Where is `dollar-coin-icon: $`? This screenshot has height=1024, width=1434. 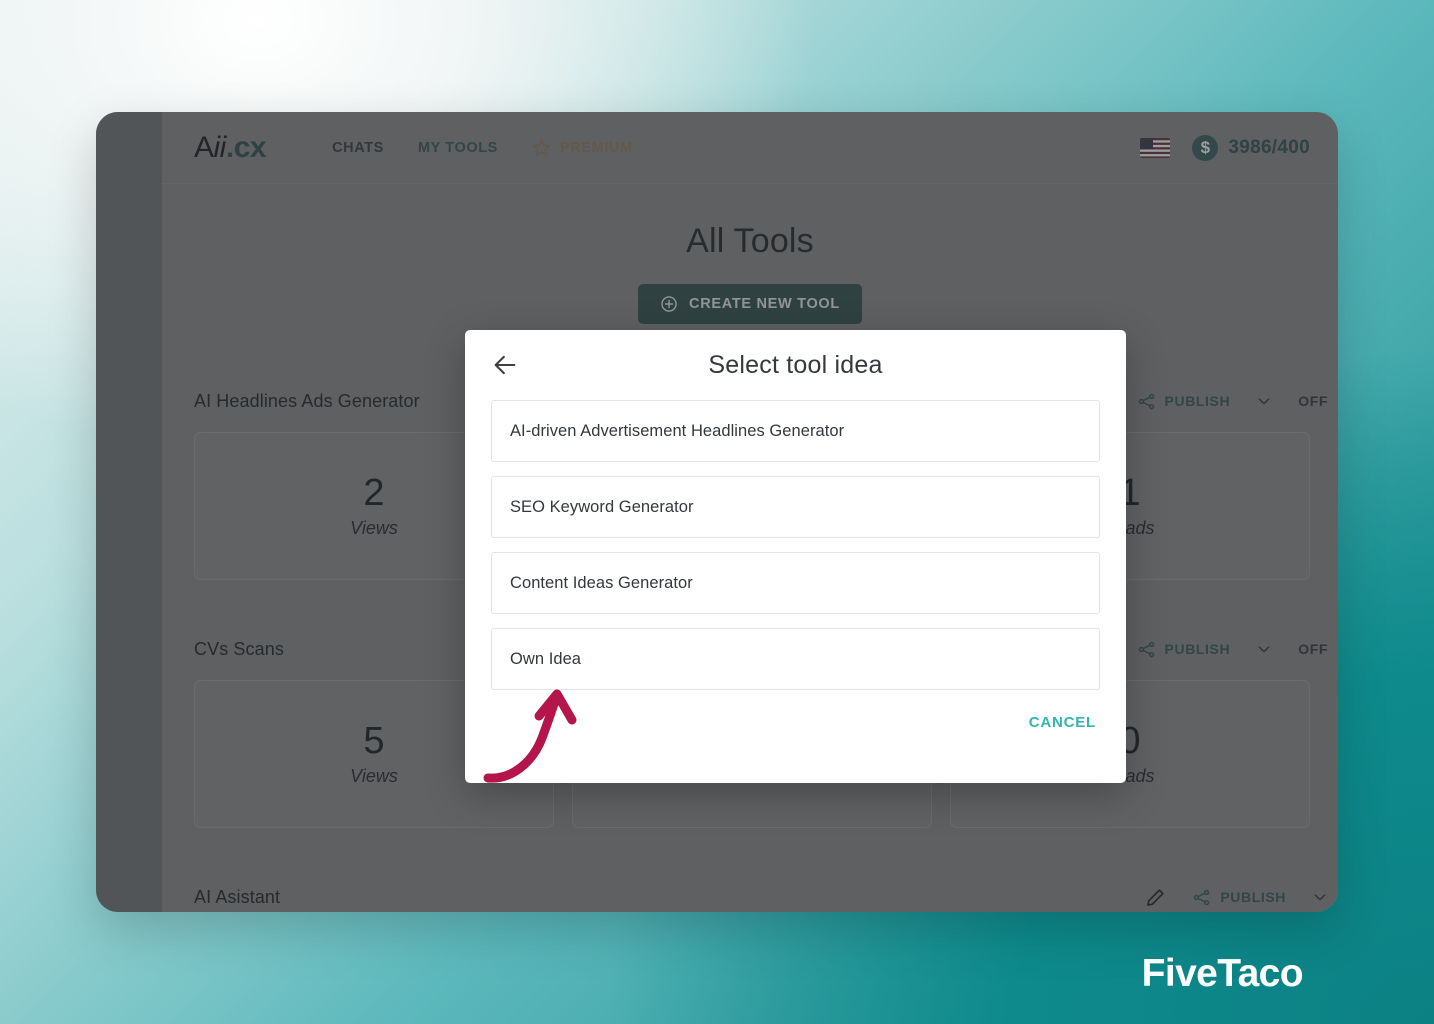
dollar-coin-icon: $ is located at coordinates (1205, 147).